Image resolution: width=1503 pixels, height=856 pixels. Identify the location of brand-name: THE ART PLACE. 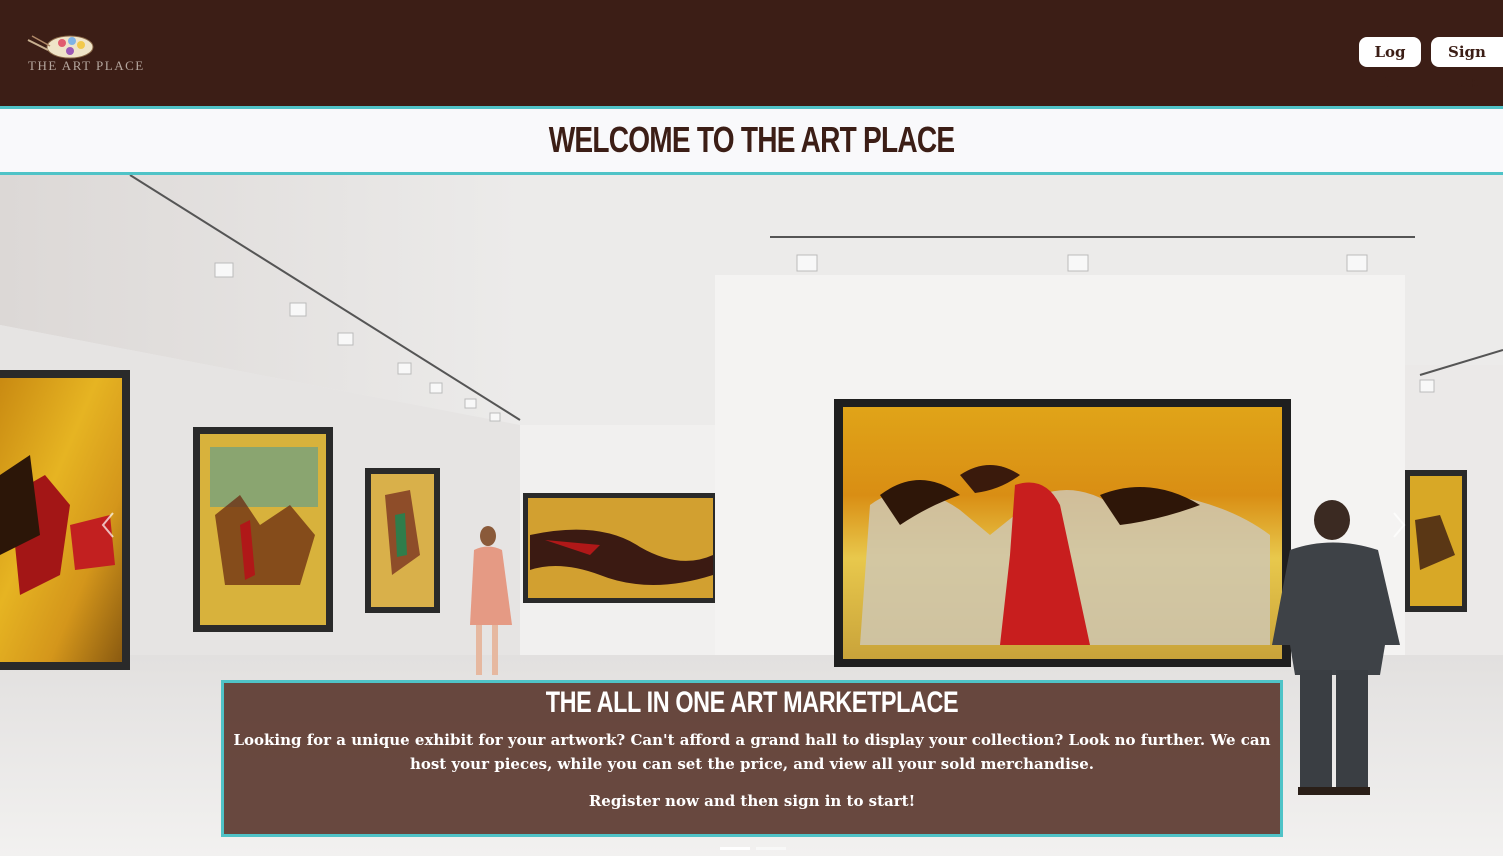
(86, 65).